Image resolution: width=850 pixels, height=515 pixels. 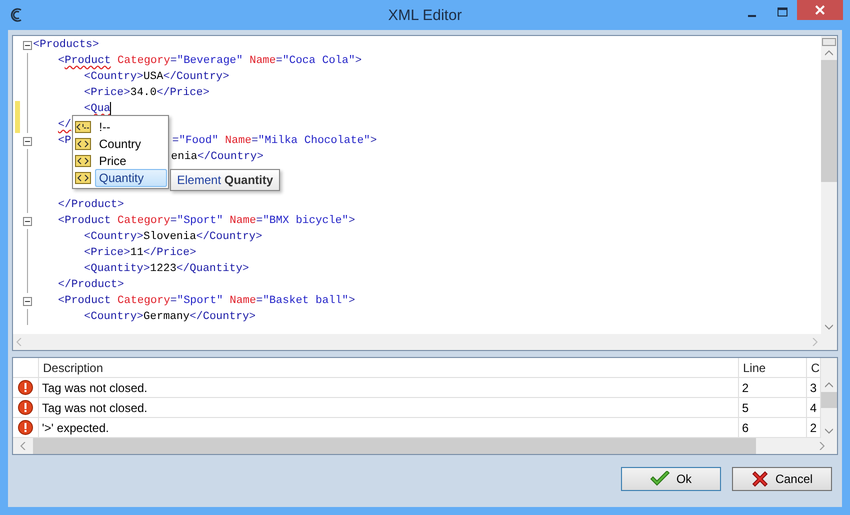 I want to click on autocomplete-item: !--, so click(x=131, y=127).